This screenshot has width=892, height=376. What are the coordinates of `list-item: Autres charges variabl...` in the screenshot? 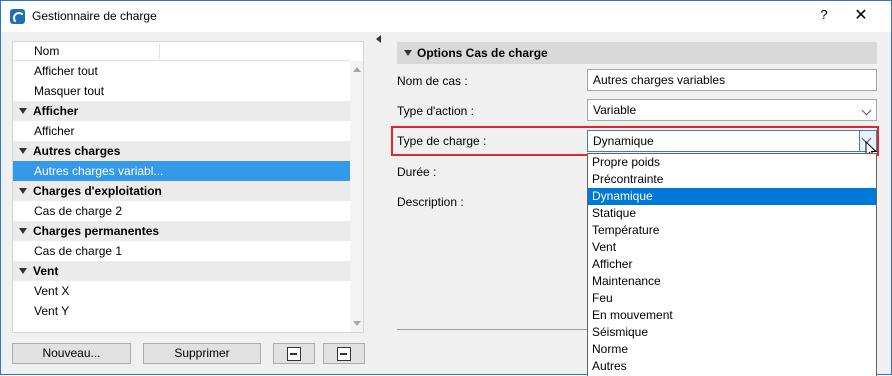 It's located at (181, 171).